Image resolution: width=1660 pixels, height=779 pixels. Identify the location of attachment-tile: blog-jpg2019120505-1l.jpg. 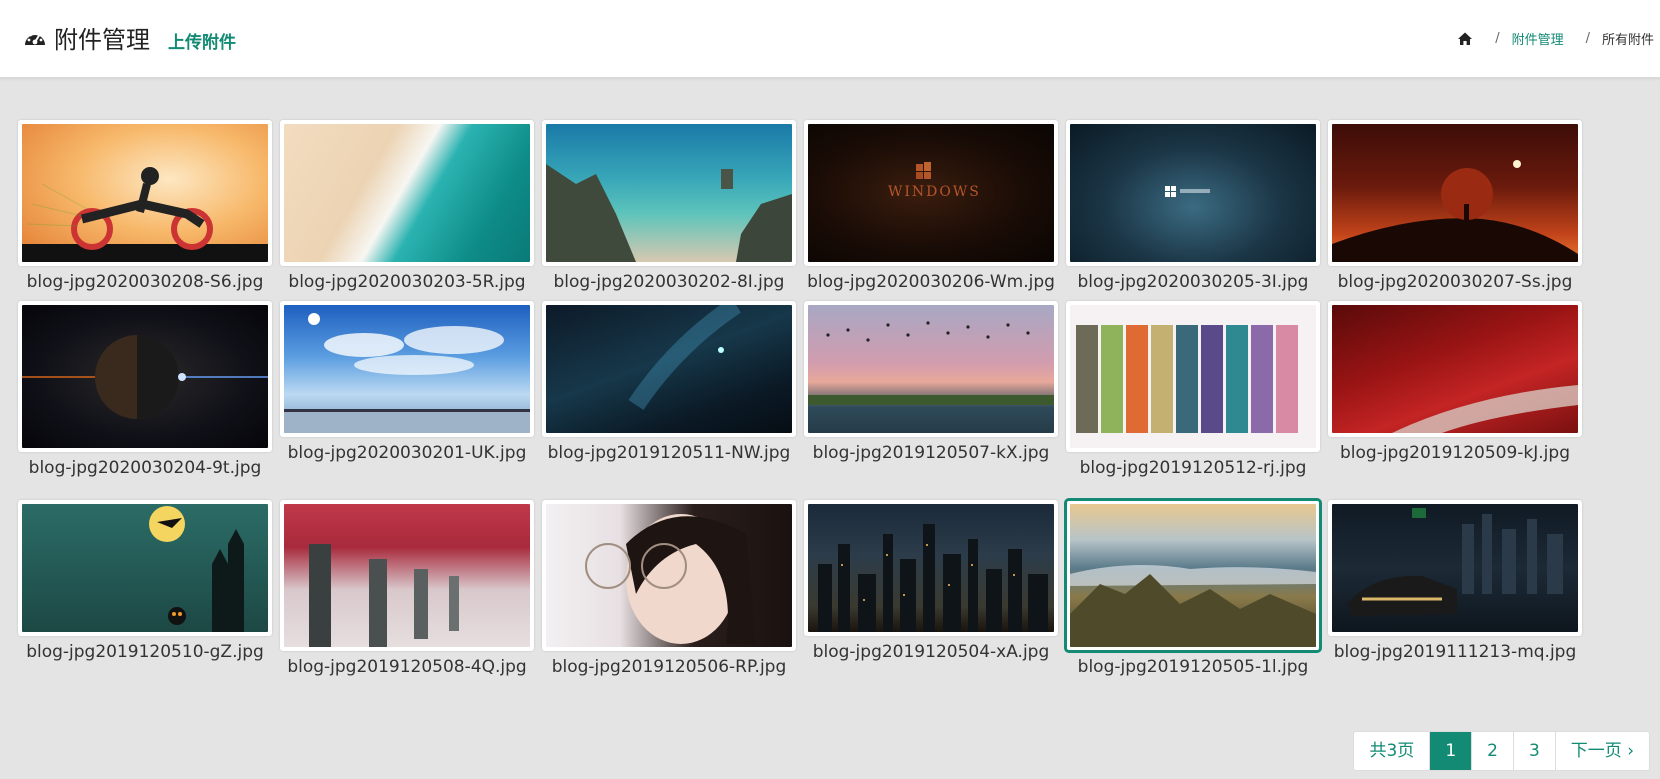
(1195, 587).